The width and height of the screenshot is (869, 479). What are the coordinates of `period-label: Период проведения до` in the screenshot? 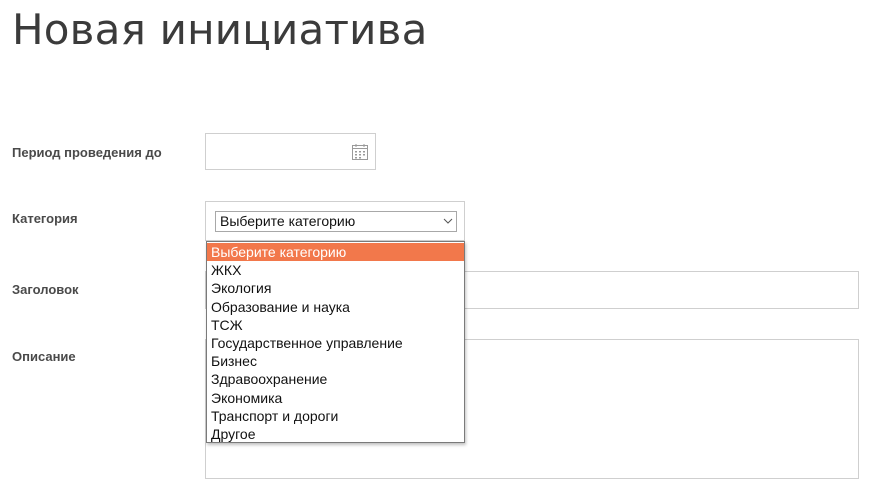 It's located at (87, 152).